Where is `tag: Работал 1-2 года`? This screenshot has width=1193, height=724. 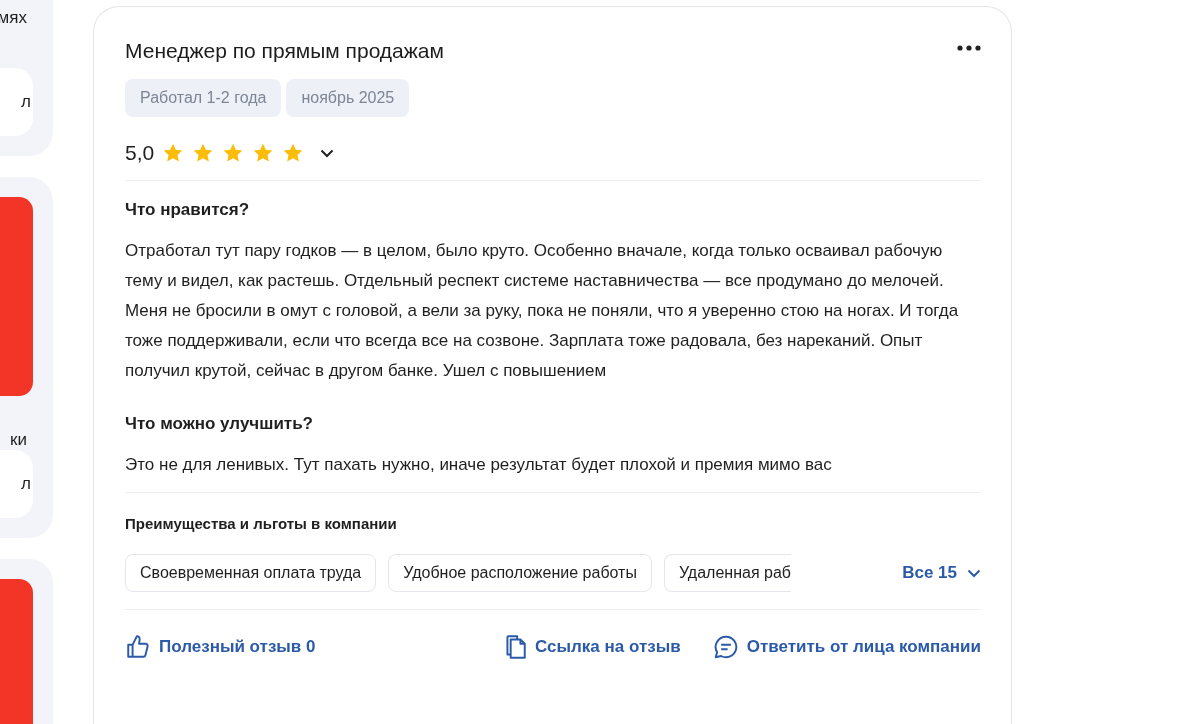
tag: Работал 1-2 года is located at coordinates (203, 98).